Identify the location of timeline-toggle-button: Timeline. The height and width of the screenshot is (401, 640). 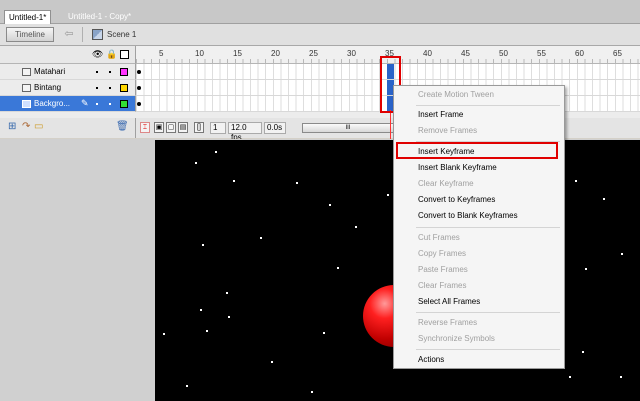
(30, 34).